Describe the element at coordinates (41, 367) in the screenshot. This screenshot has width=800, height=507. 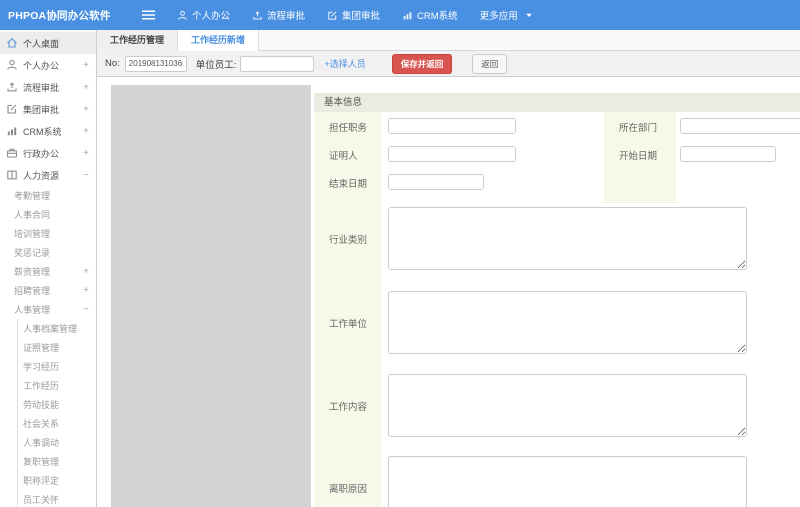
I see `sidebar-item-label: 学习经历` at that location.